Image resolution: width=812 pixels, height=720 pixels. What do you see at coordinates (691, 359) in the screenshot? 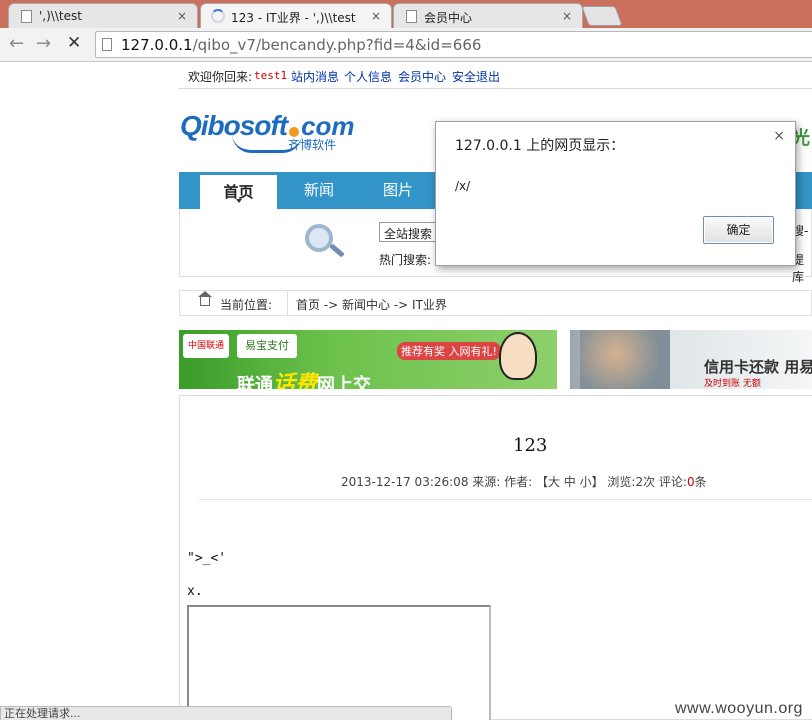
I see `ad-banner-credit-card: 信用卡还款 用易 及时到账 无额` at bounding box center [691, 359].